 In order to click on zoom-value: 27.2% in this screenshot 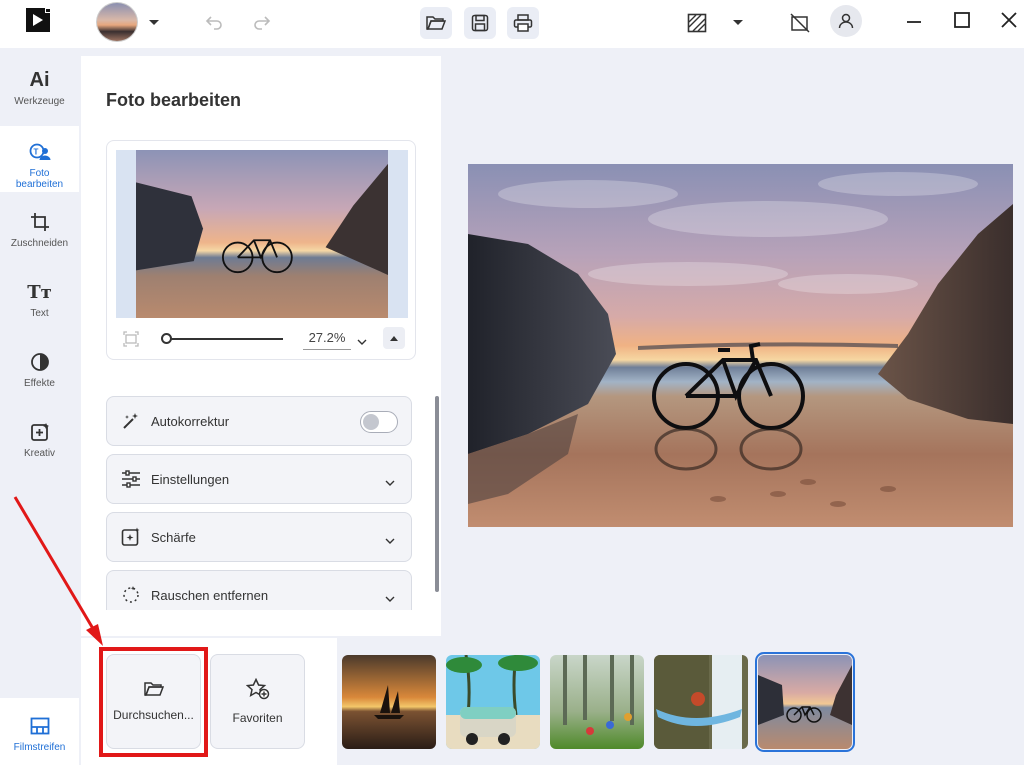, I will do `click(327, 340)`.